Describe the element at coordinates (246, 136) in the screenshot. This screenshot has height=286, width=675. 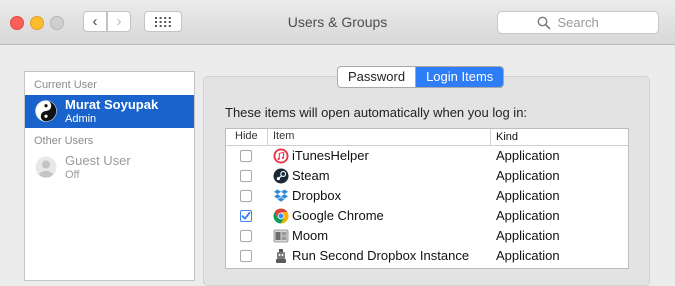
I see `column-header-hide: Hide` at that location.